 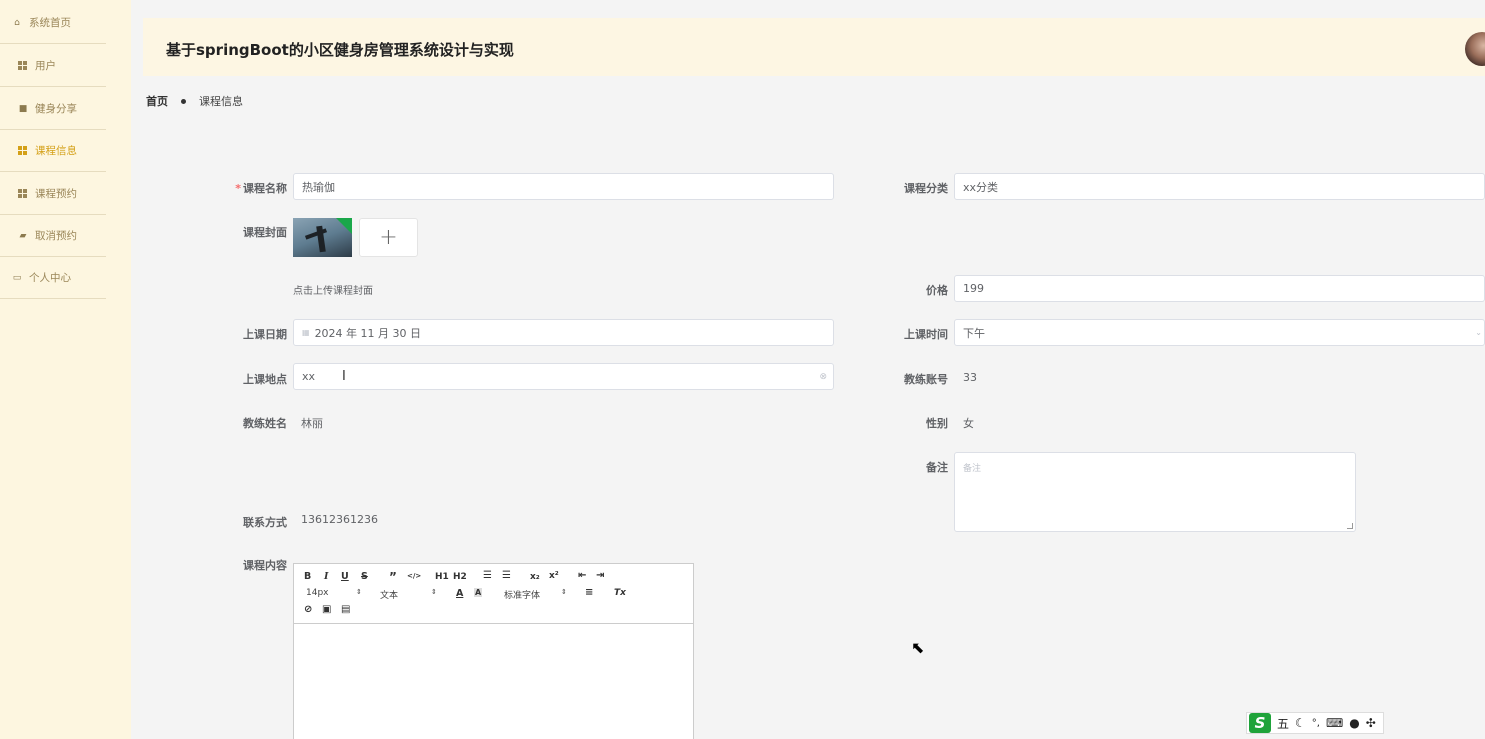 I want to click on avatar, so click(x=1475, y=49).